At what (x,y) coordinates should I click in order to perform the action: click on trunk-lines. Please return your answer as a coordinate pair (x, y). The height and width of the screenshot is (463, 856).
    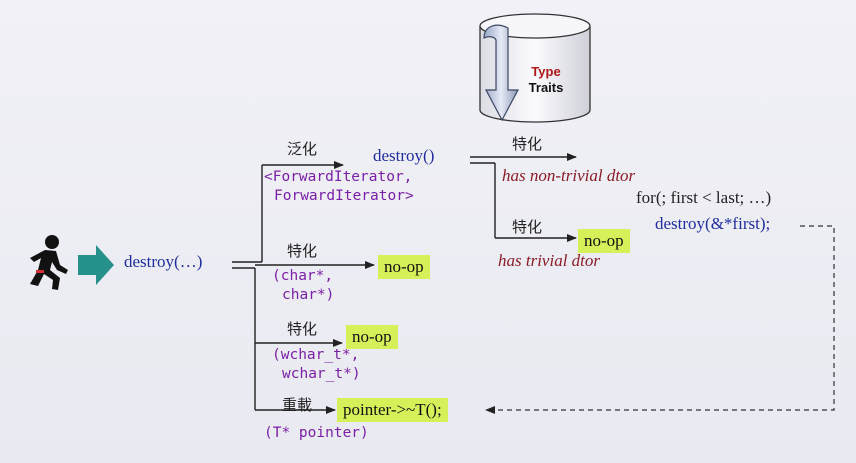
    Looking at the image, I should click on (247, 287).